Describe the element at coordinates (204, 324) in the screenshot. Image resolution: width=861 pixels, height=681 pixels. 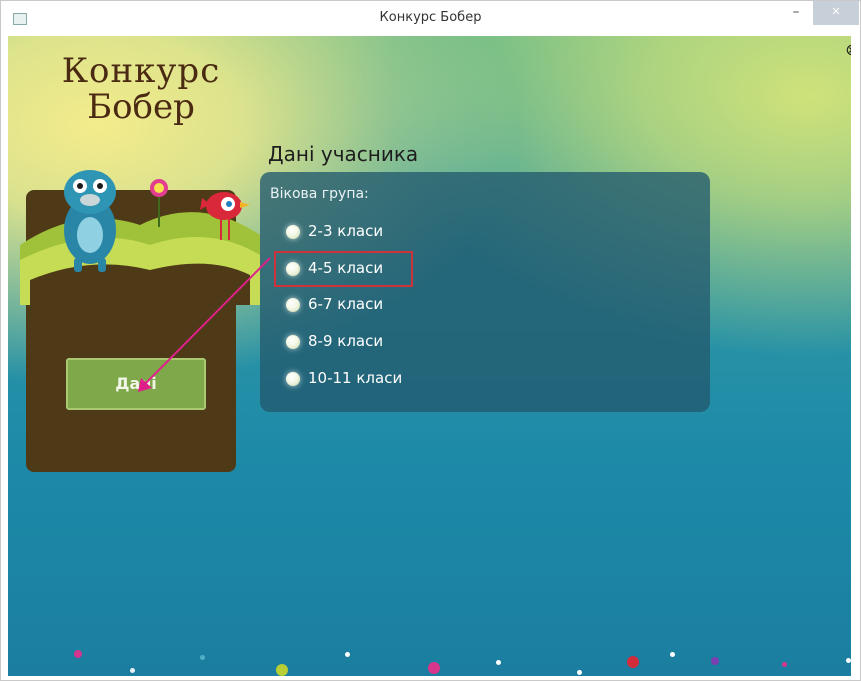
I see `annotation-arrow` at that location.